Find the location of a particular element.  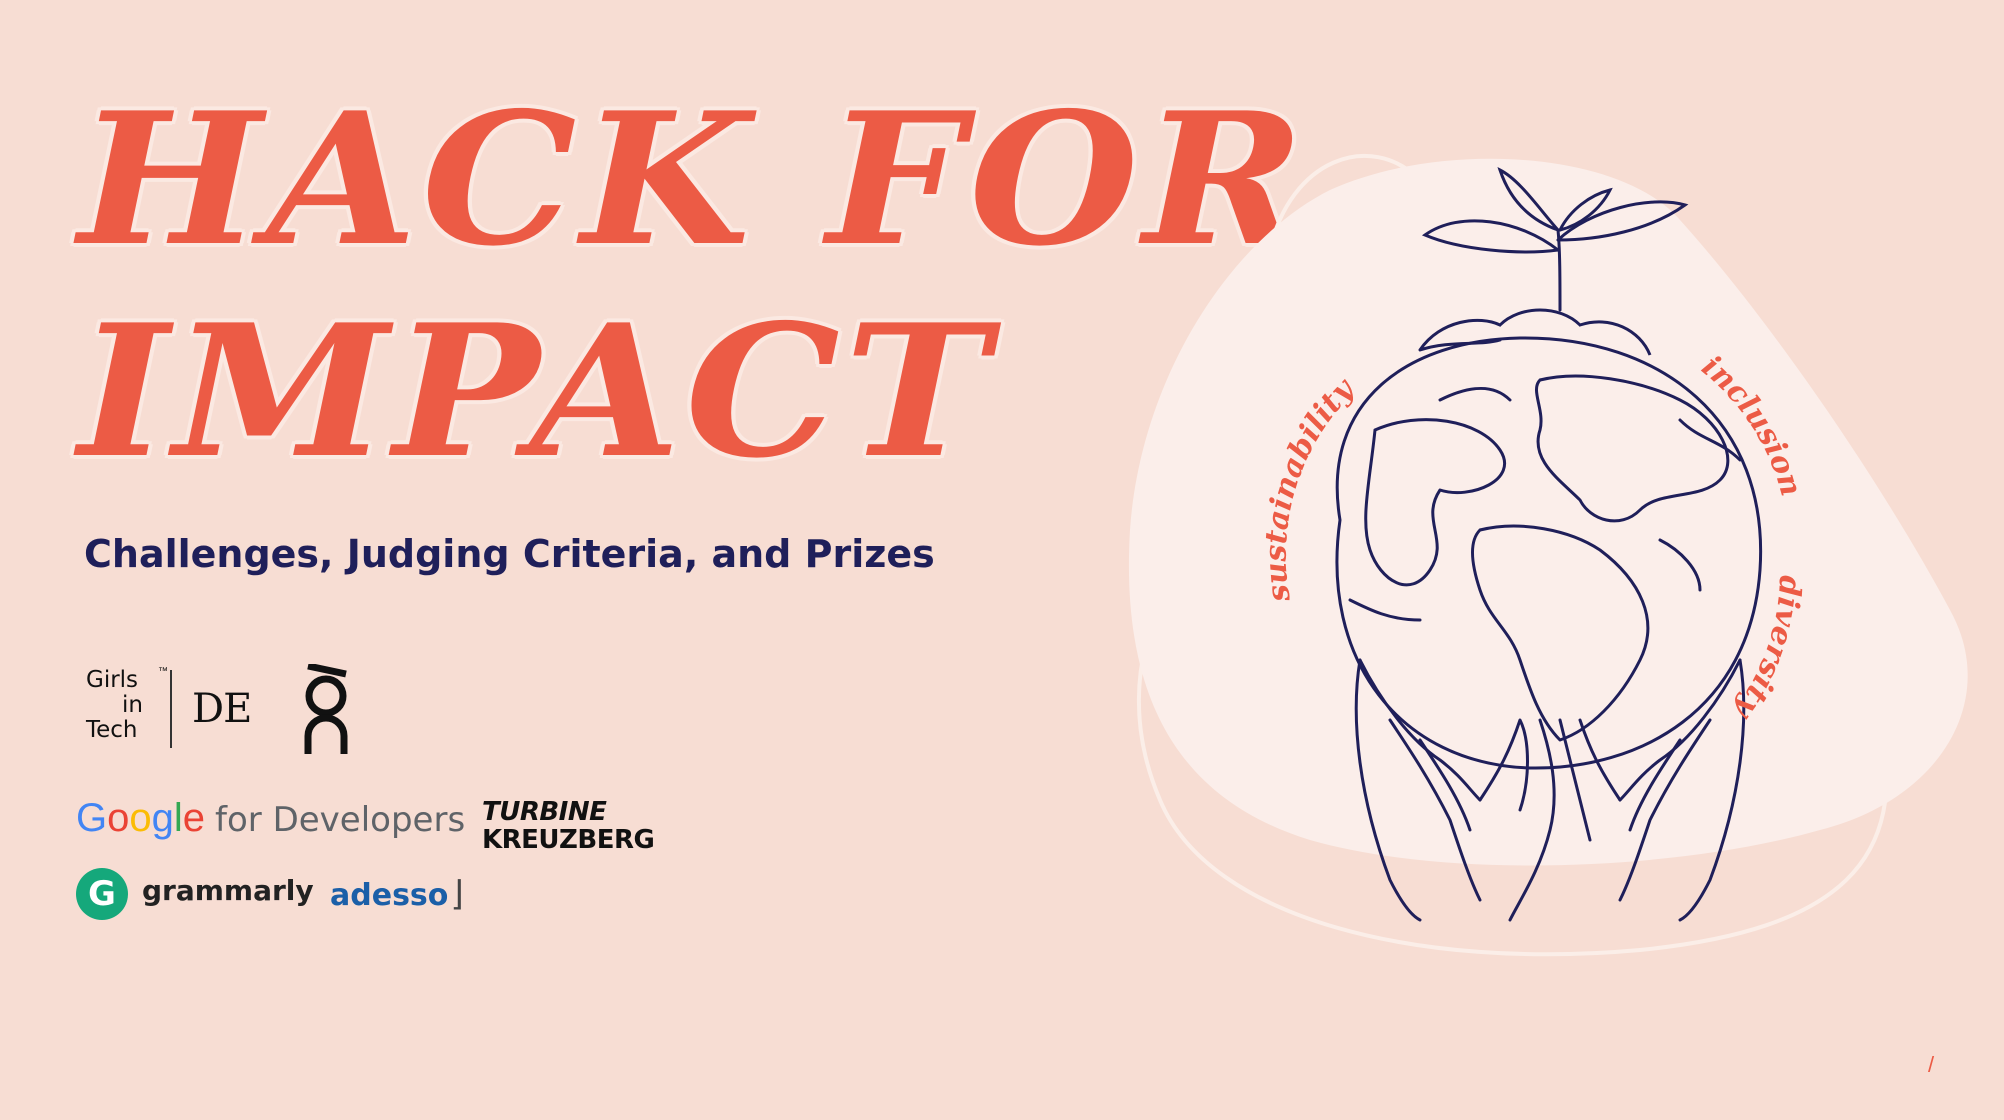

google-letter: e is located at coordinates (194, 818).